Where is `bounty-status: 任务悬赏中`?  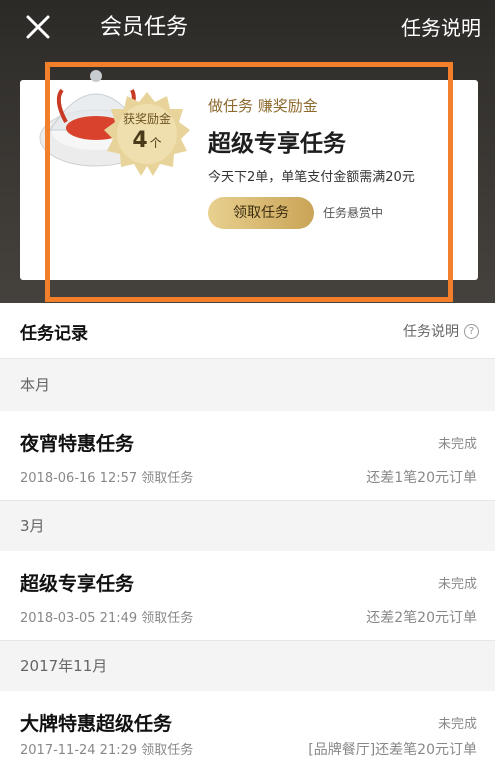
bounty-status: 任务悬赏中 is located at coordinates (353, 213).